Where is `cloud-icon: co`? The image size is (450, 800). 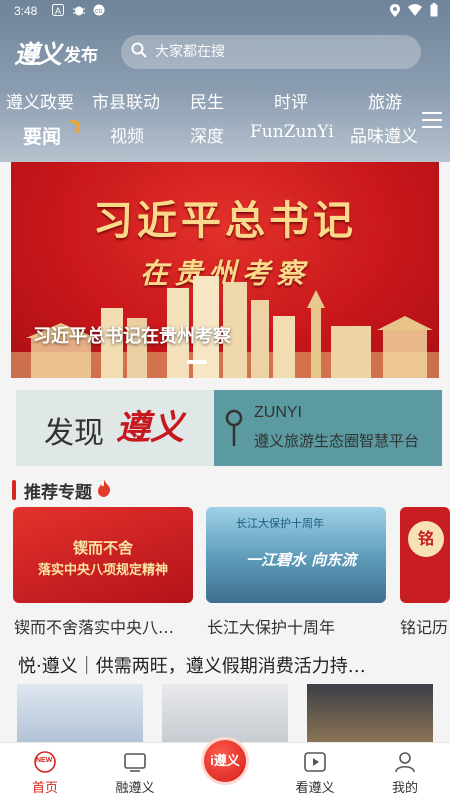
cloud-icon: co is located at coordinates (99, 11).